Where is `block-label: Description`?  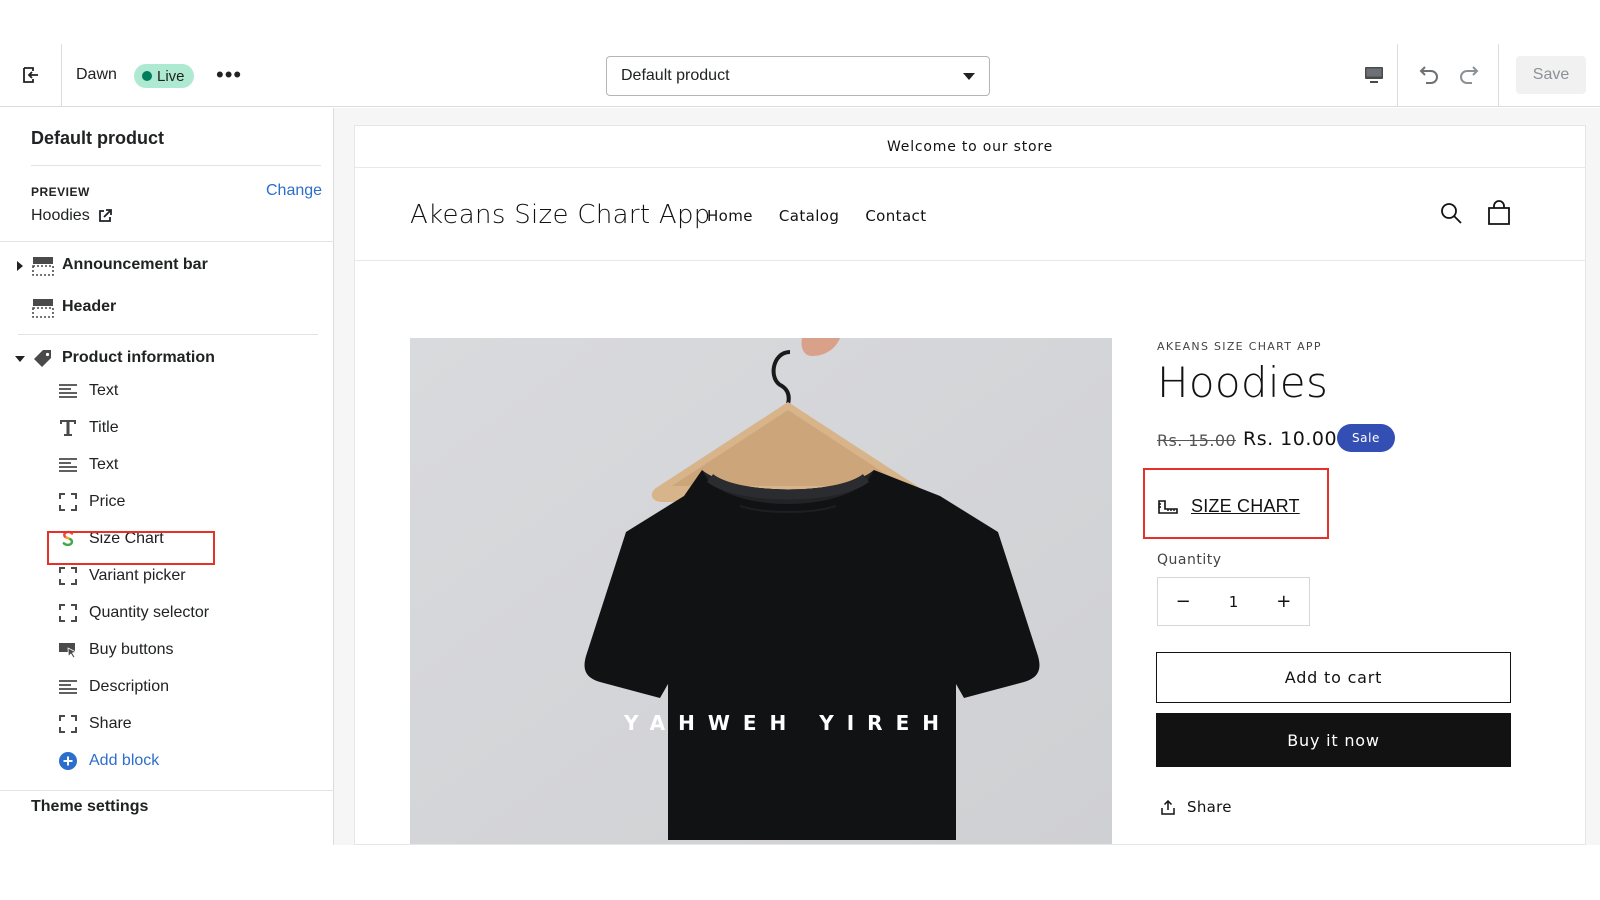 block-label: Description is located at coordinates (129, 686).